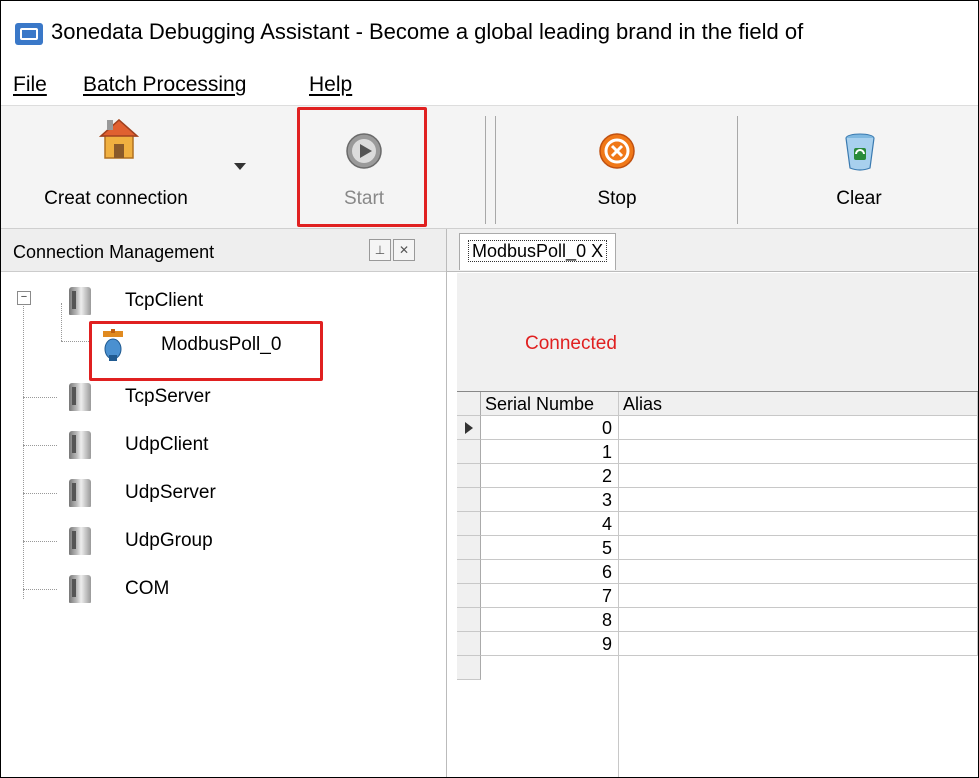  What do you see at coordinates (169, 540) in the screenshot?
I see `tree-item-label: UdpGroup` at bounding box center [169, 540].